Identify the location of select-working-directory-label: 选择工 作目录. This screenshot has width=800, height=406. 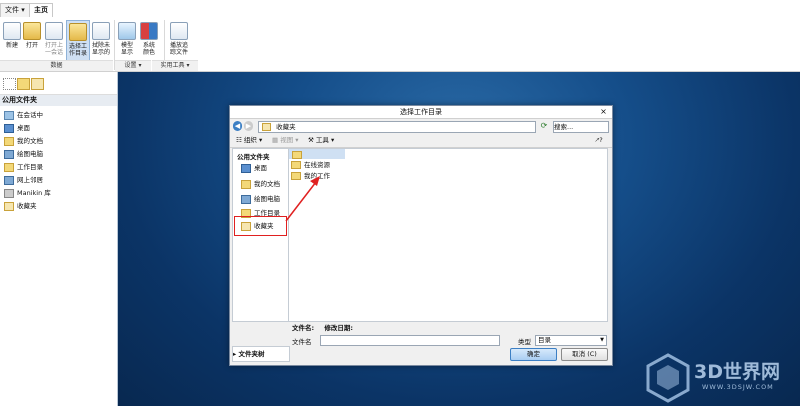
(77, 50).